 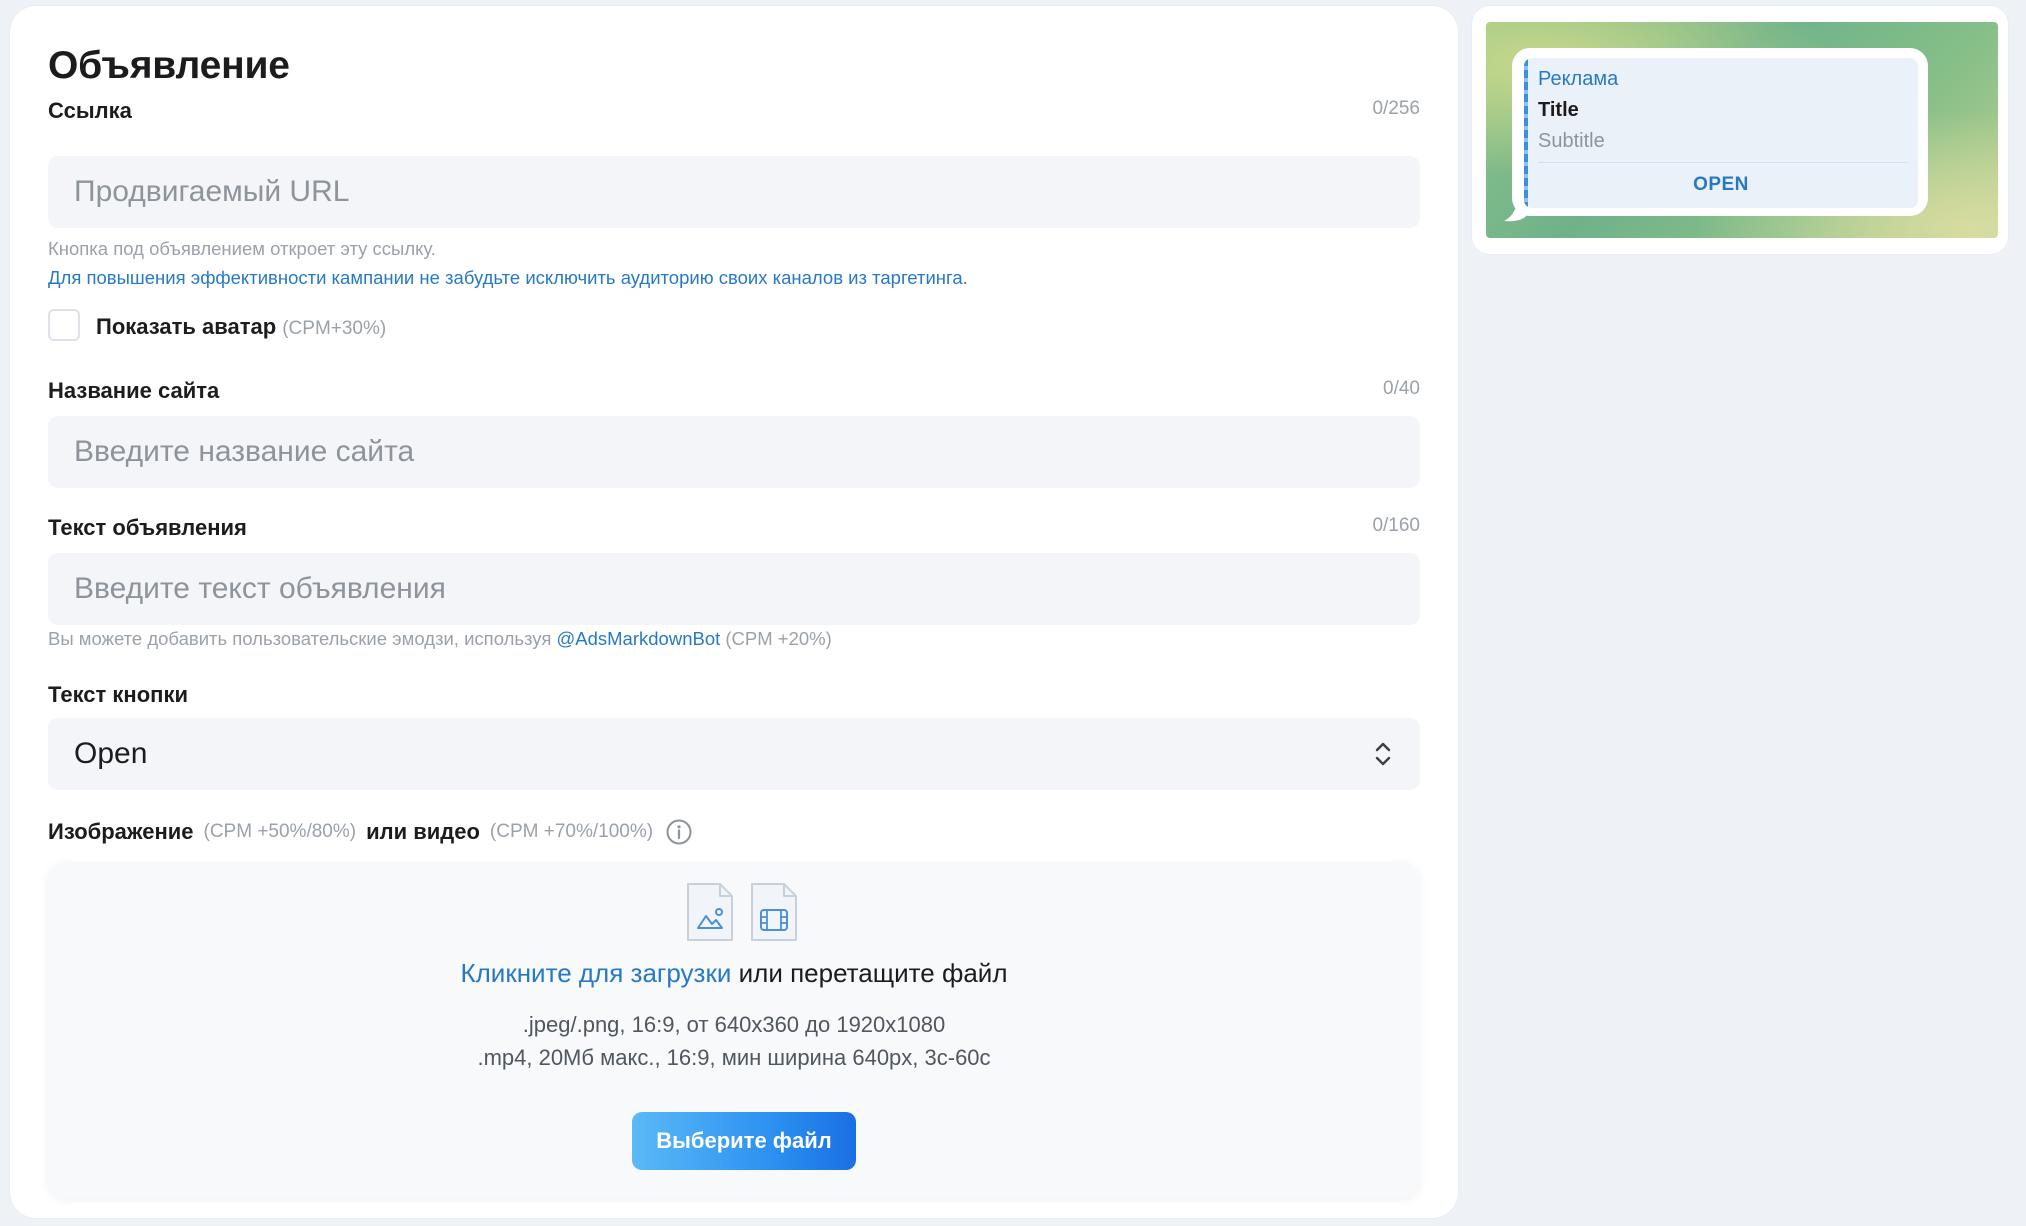 What do you see at coordinates (121, 831) in the screenshot?
I see `media-image-label: Изображение` at bounding box center [121, 831].